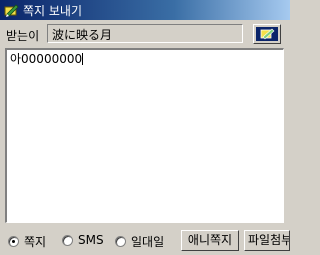  Describe the element at coordinates (53, 10) in the screenshot. I see `window-title: 쪽지 보내기` at that location.